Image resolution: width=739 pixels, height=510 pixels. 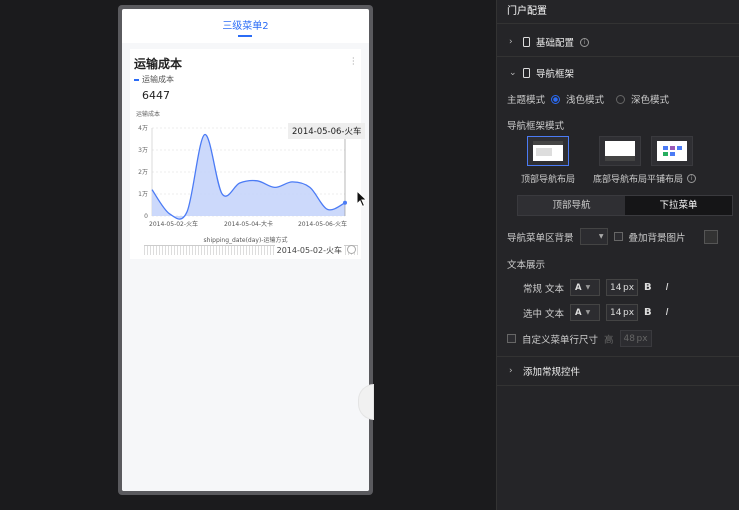 I want to click on layout-bottom-thumbnail, so click(x=620, y=151).